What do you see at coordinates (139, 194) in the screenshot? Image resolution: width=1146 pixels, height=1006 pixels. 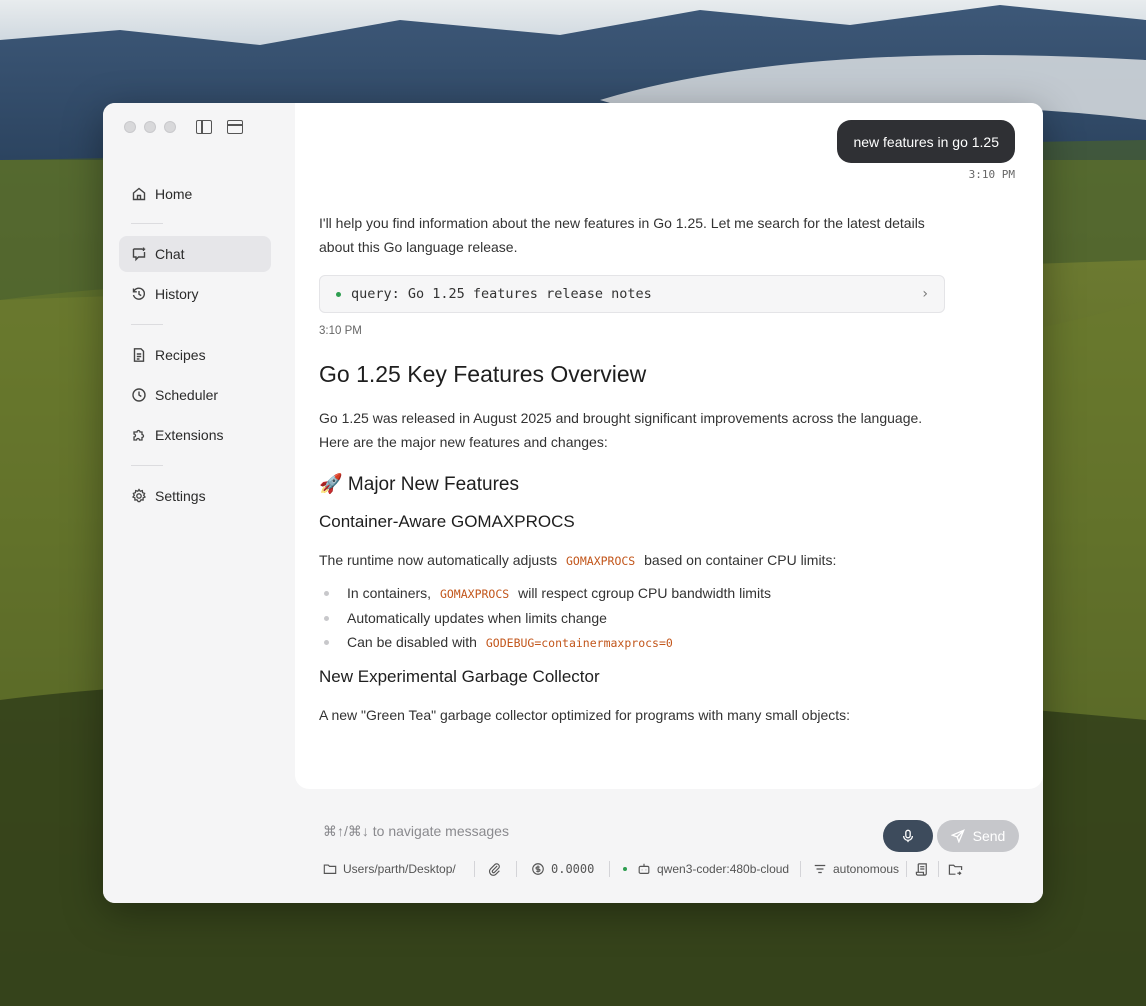 I see `home-icon` at bounding box center [139, 194].